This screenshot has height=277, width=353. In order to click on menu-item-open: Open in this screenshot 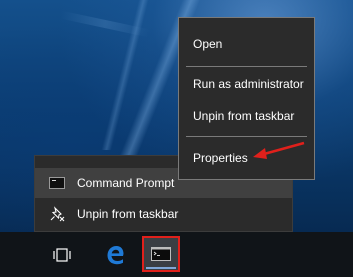, I will do `click(246, 44)`.